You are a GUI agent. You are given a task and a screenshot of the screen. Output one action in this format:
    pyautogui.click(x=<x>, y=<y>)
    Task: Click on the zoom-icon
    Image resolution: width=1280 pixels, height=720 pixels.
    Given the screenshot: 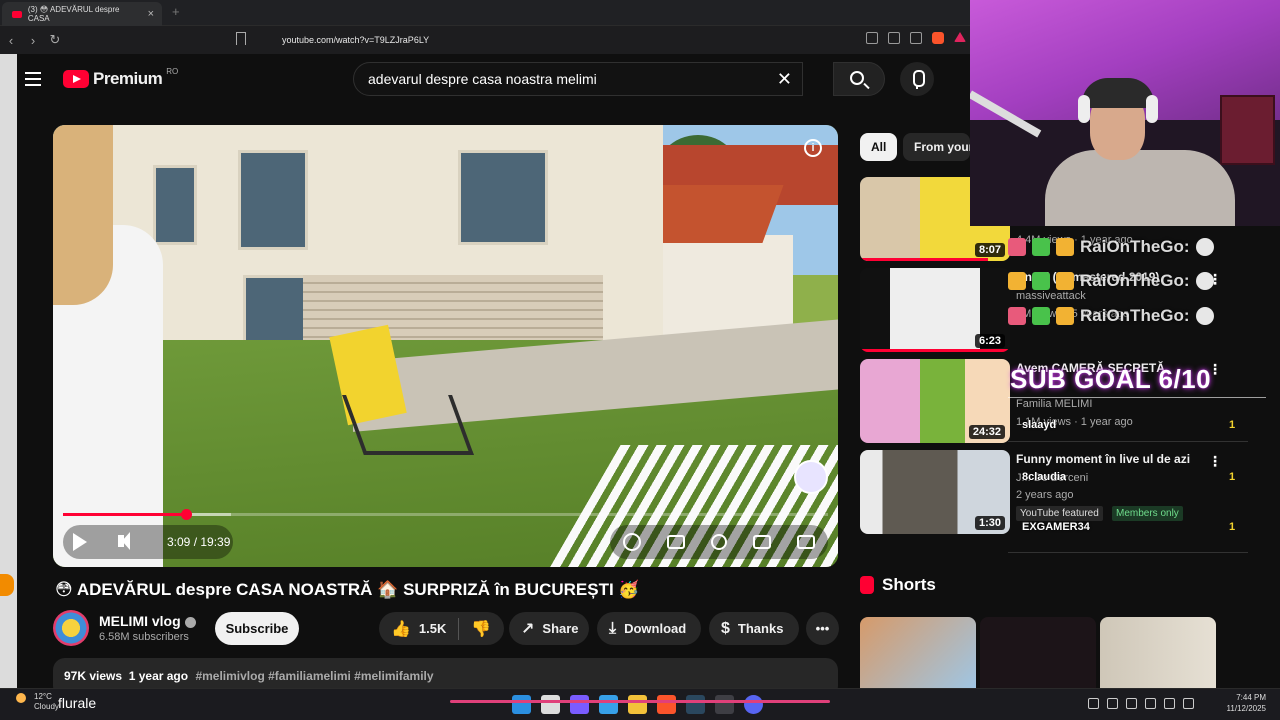 What is the action you would take?
    pyautogui.click(x=894, y=38)
    